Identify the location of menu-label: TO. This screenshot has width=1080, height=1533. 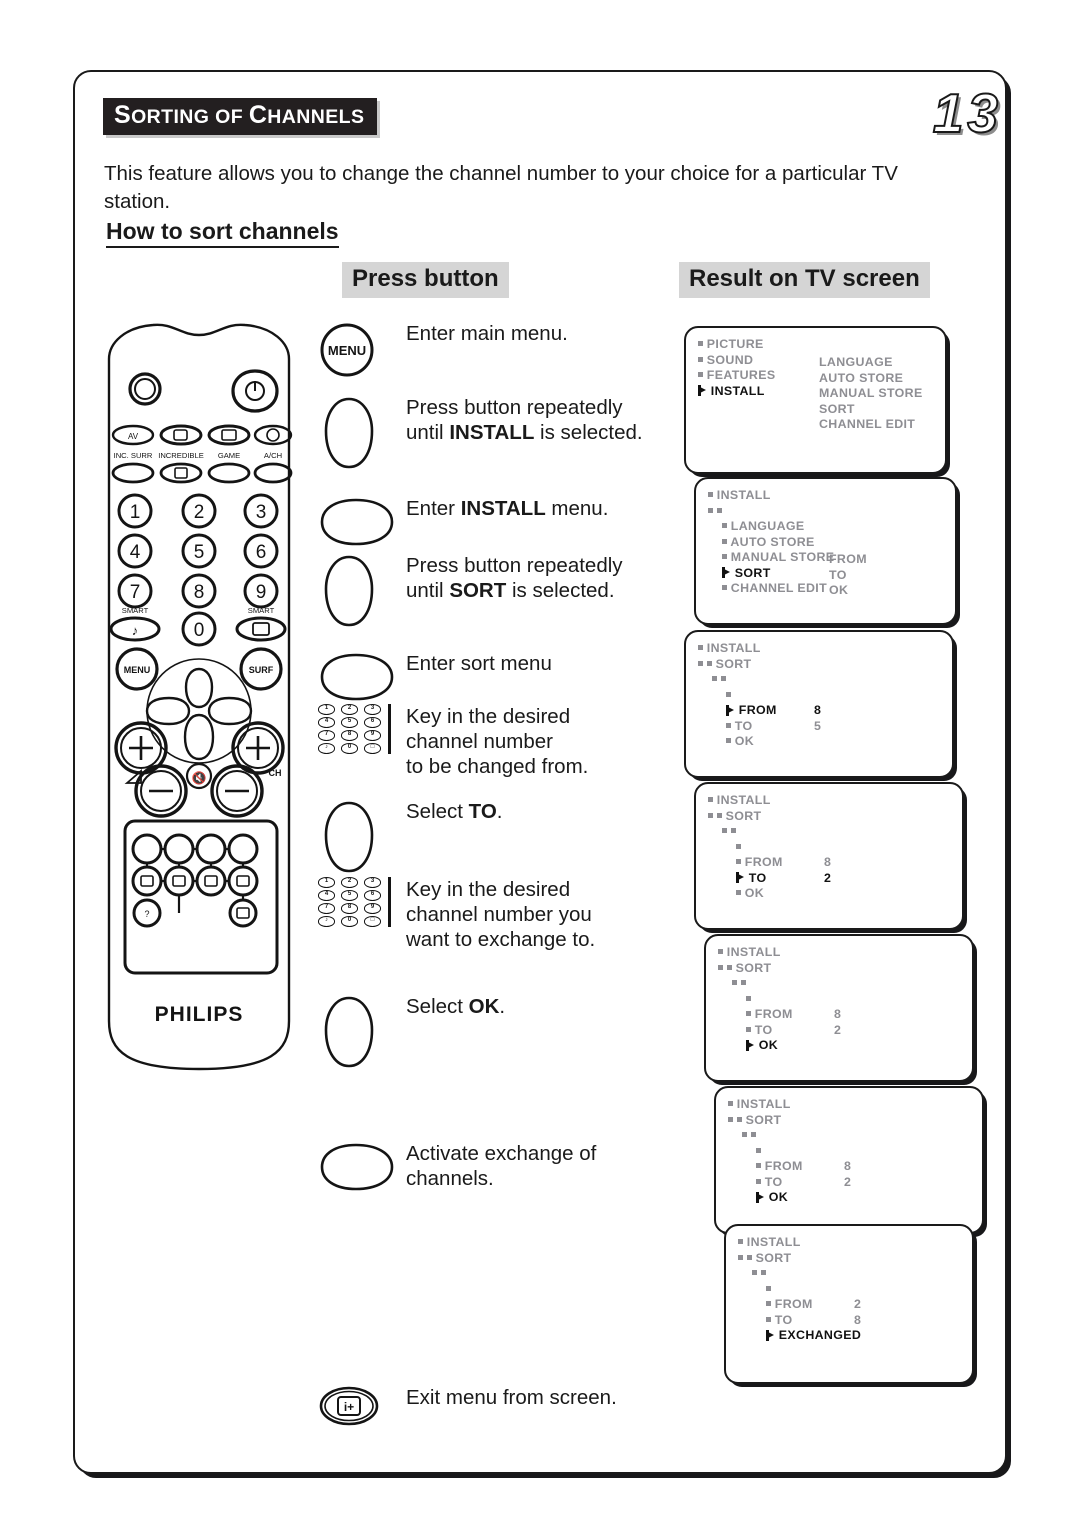
(763, 1029).